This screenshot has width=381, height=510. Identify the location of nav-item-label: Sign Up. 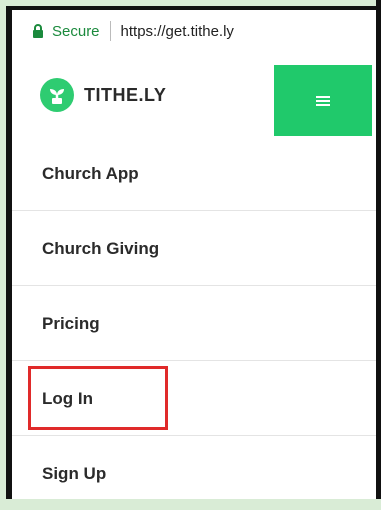
(74, 473).